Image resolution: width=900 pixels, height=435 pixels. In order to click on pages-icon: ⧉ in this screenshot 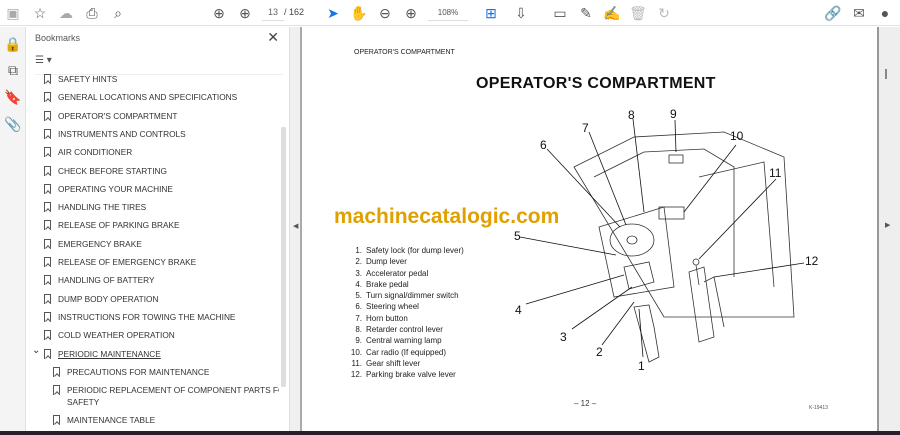, I will do `click(13, 70)`.